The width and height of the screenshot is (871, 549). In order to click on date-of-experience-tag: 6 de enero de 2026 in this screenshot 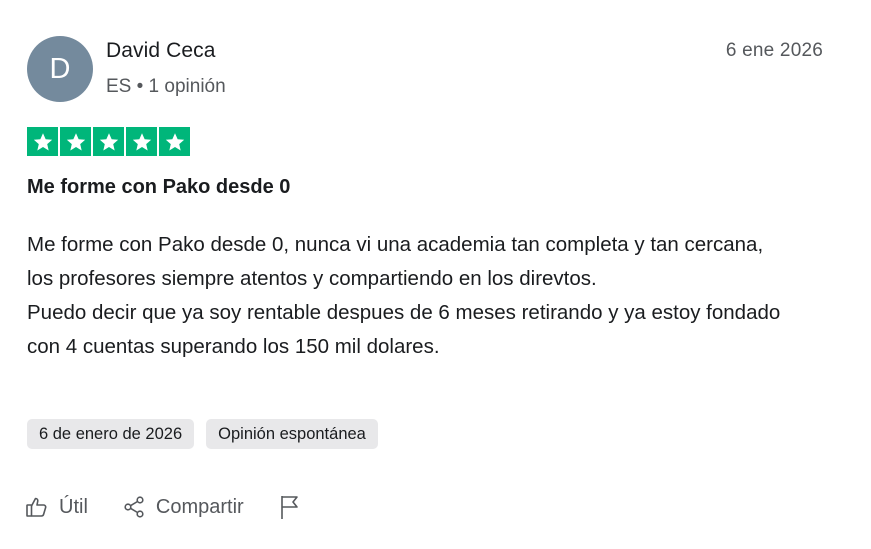, I will do `click(111, 434)`.